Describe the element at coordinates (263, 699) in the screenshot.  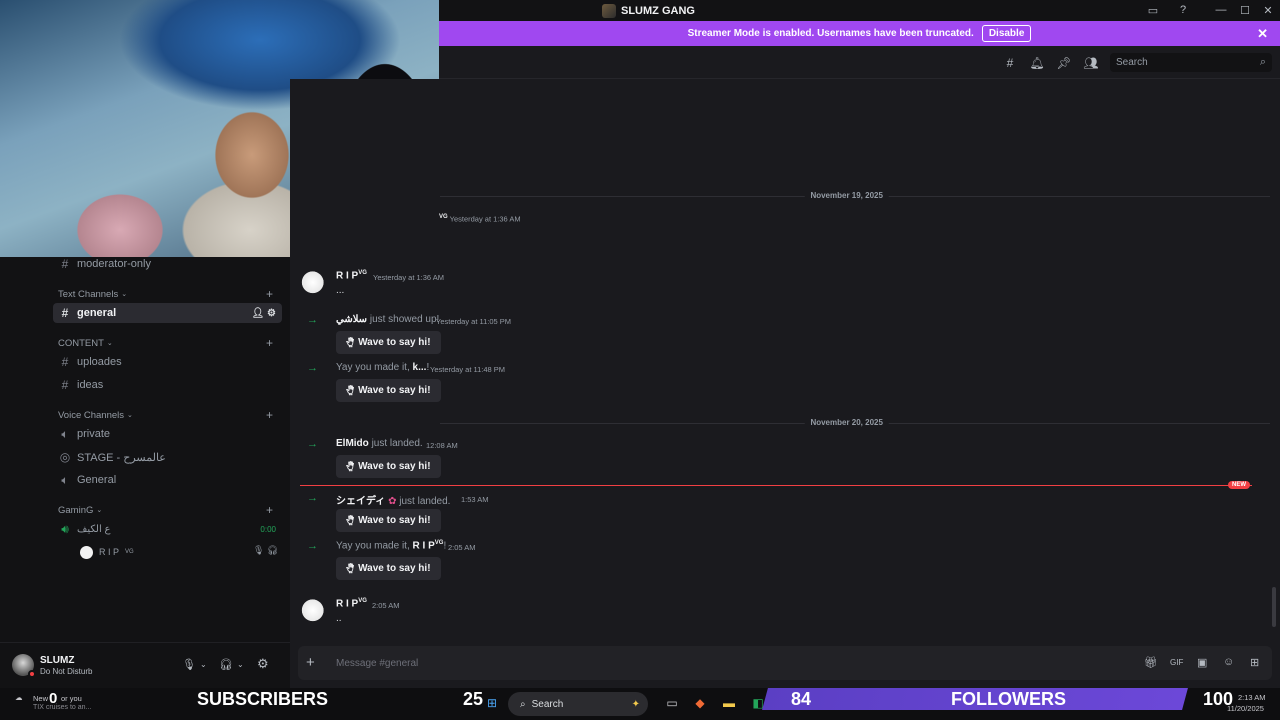
I see `subscribers-label: SUBSCRIBERS` at that location.